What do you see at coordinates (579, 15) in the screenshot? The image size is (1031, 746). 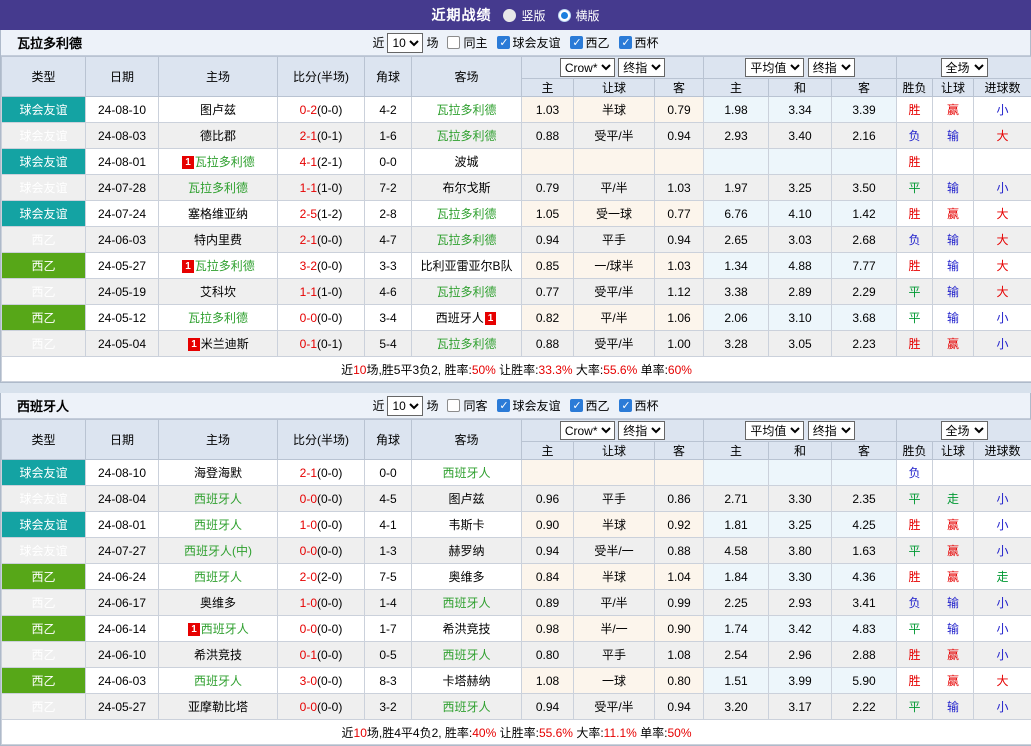 I see `layout-radio-horizontal: 横版` at bounding box center [579, 15].